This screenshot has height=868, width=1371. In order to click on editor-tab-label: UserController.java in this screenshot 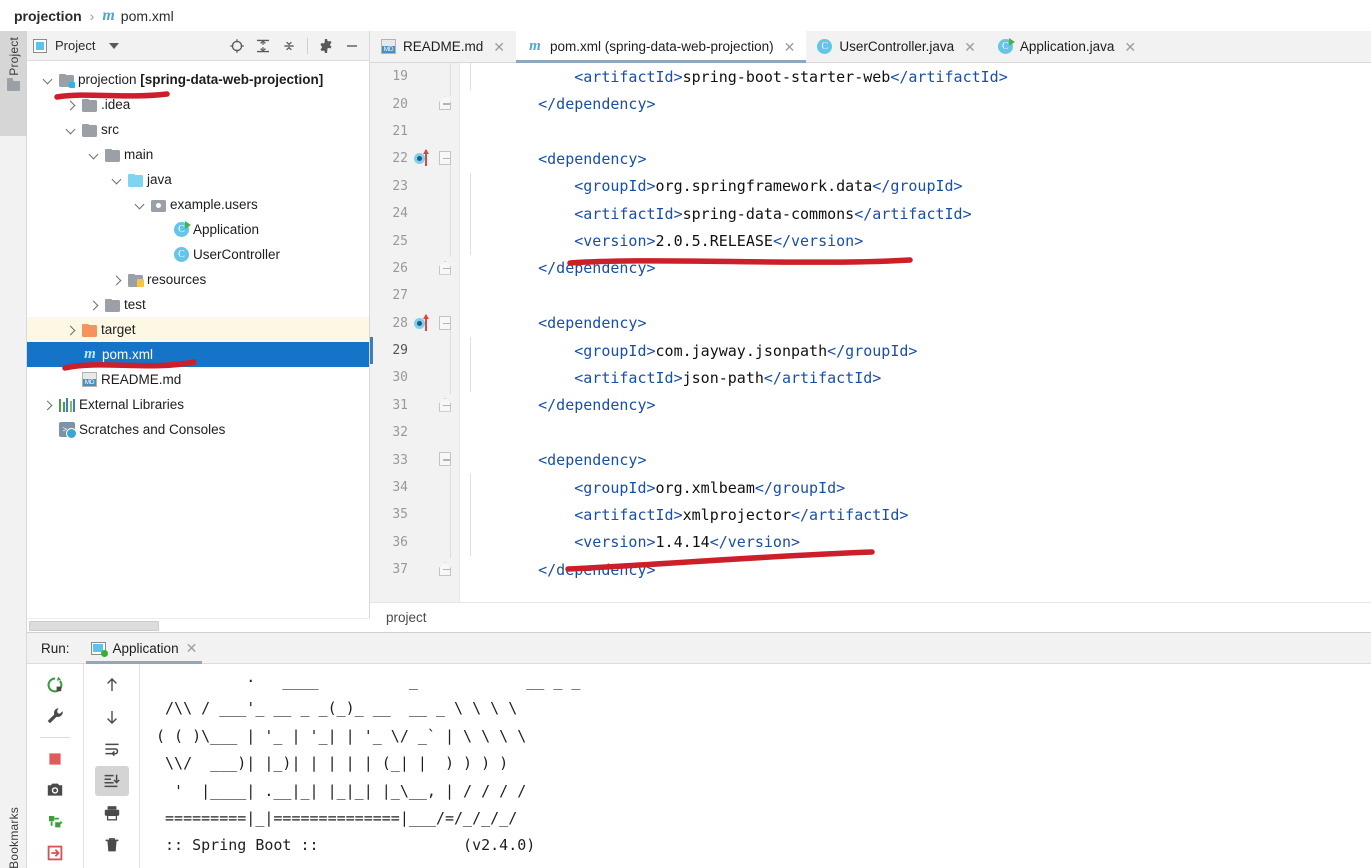, I will do `click(897, 46)`.